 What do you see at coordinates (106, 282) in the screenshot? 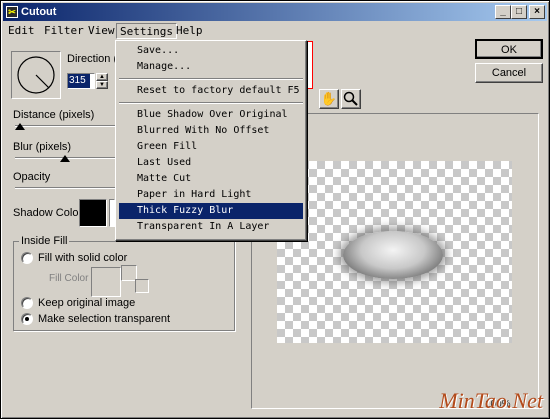
I see `fill-color-swatch` at bounding box center [106, 282].